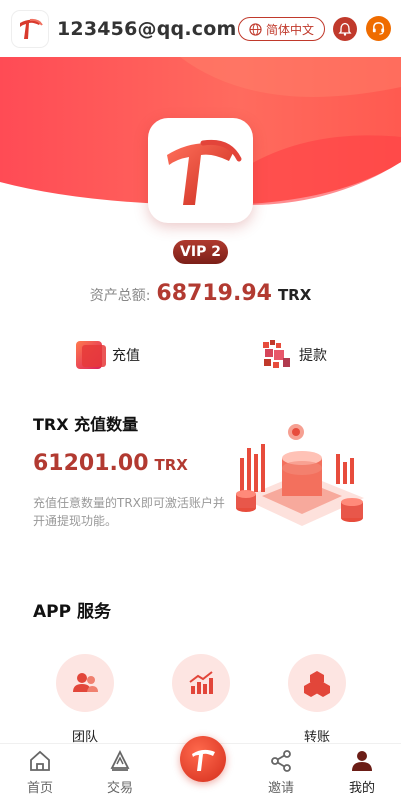  Describe the element at coordinates (72, 612) in the screenshot. I see `app-services-title: APP 服务` at that location.